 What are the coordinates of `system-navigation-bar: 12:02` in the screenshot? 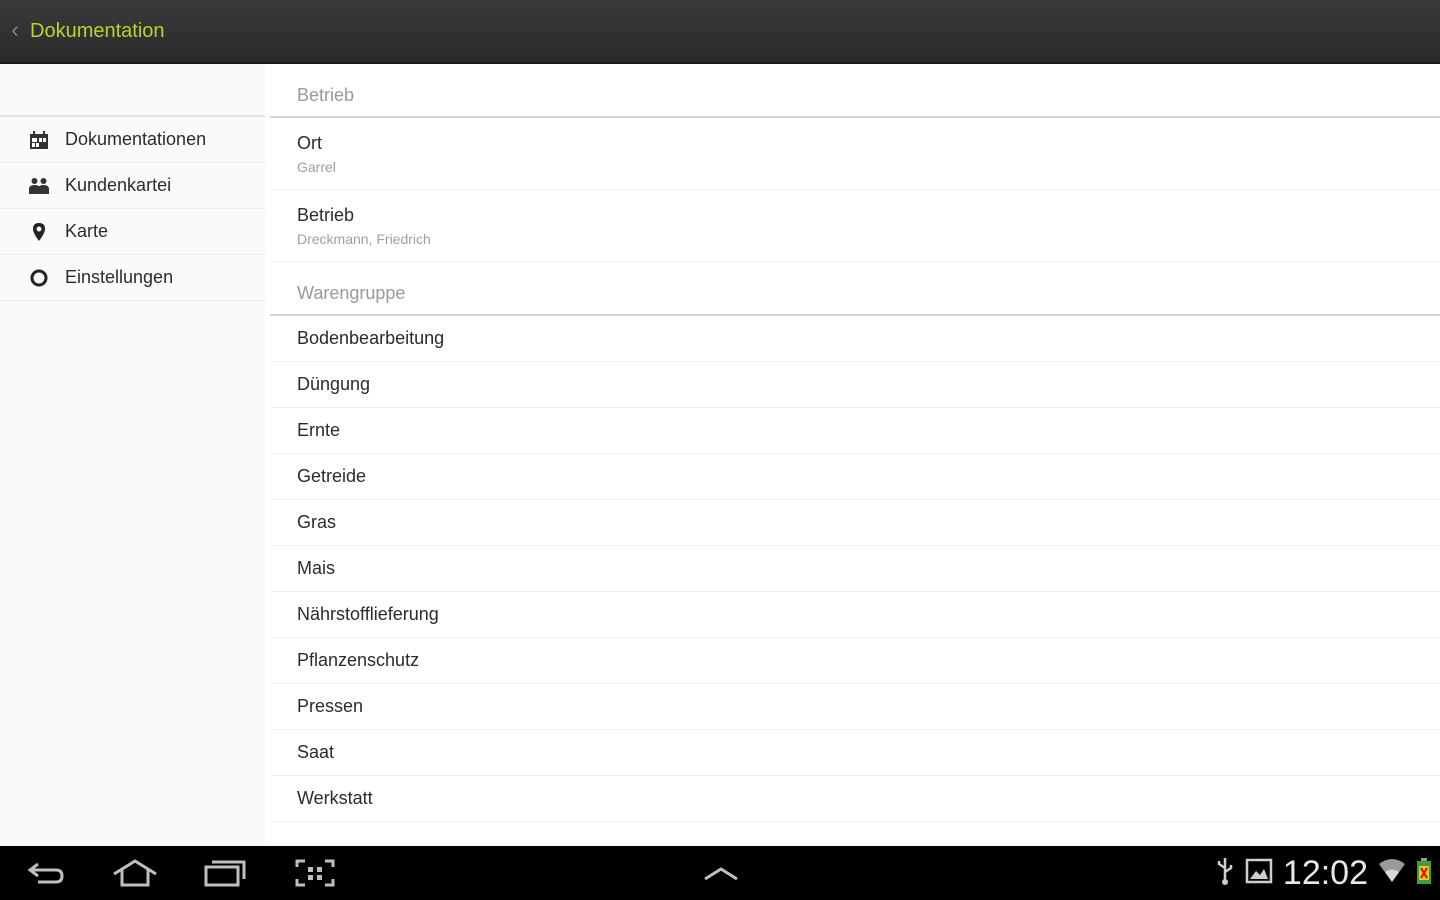 It's located at (720, 873).